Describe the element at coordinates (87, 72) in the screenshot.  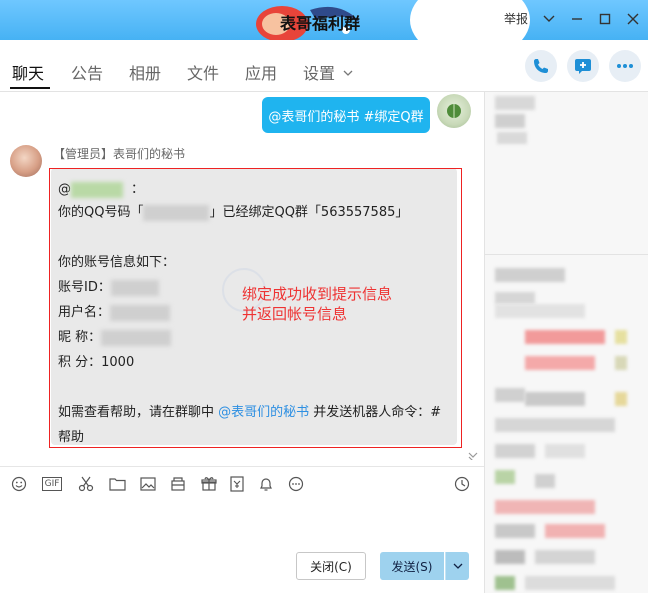
I see `tab-announcement: 公告` at that location.